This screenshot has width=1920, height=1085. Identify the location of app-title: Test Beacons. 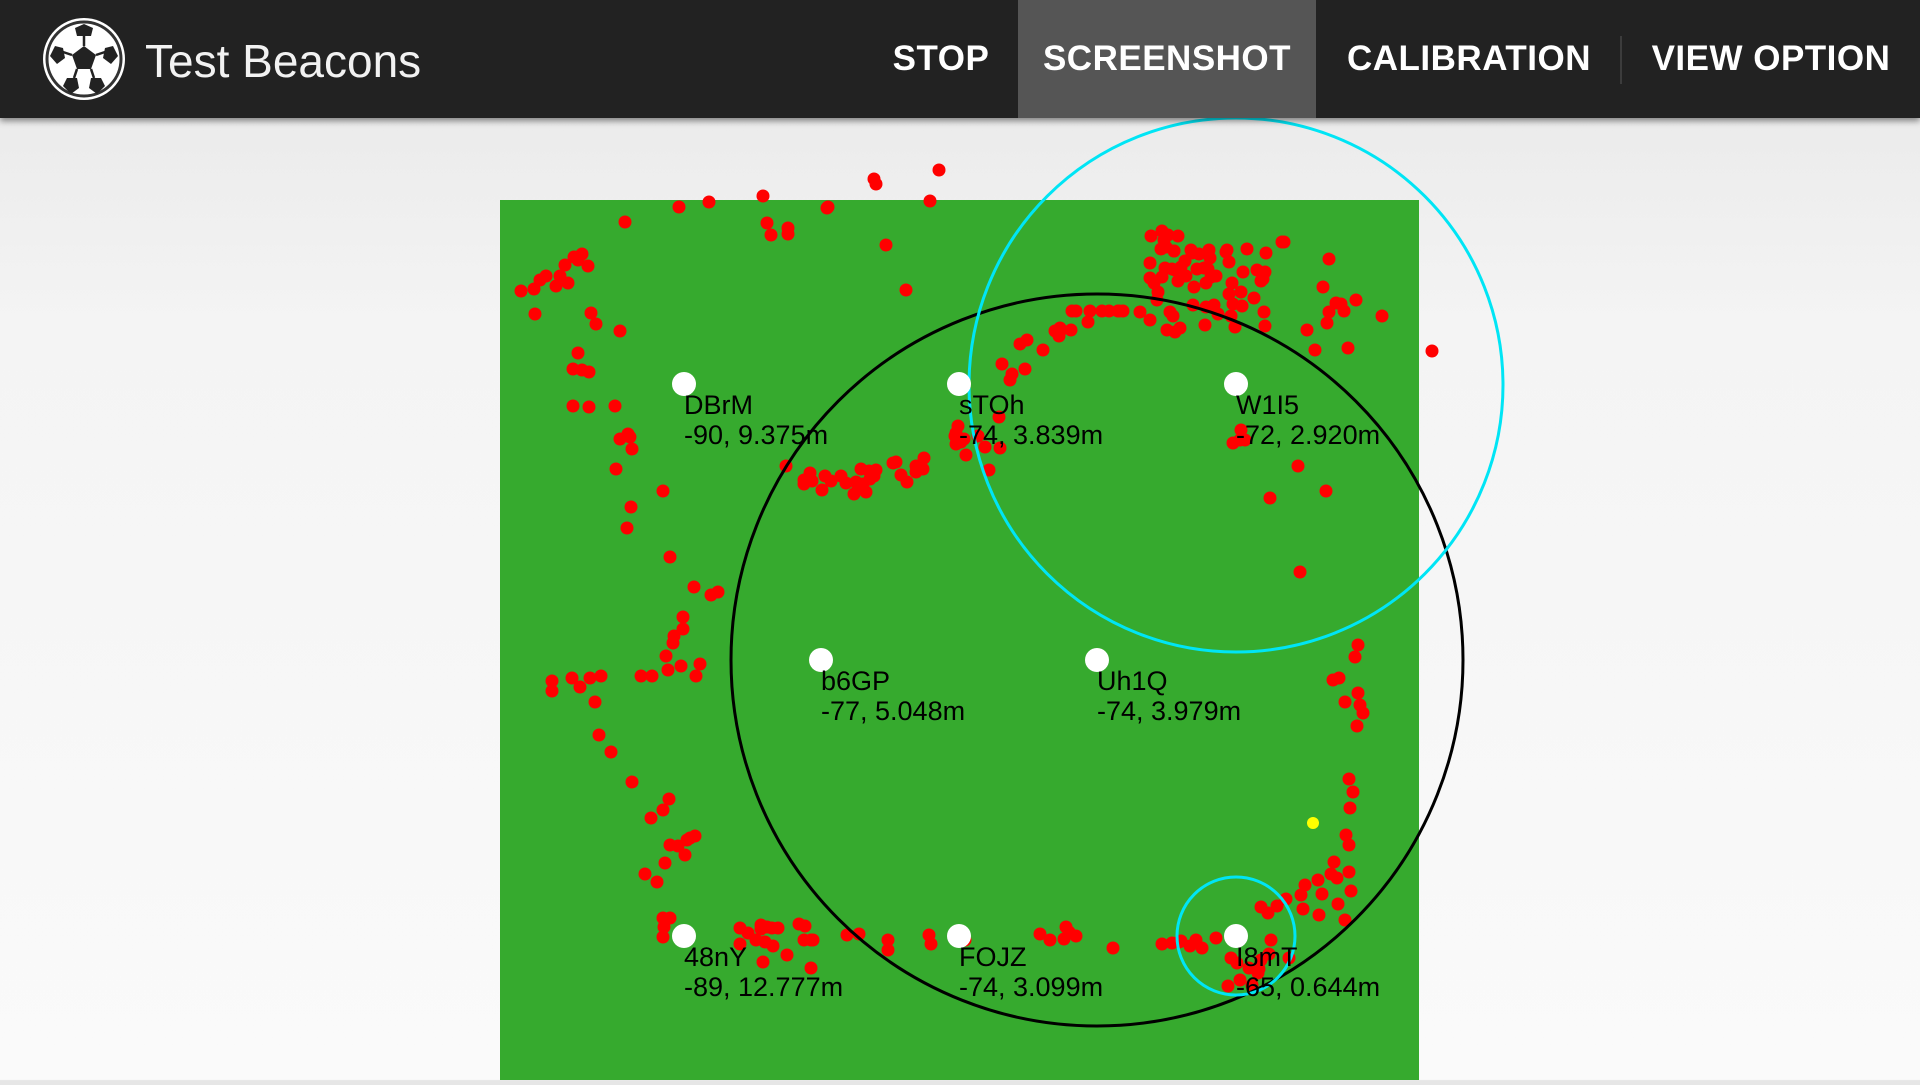
(283, 61).